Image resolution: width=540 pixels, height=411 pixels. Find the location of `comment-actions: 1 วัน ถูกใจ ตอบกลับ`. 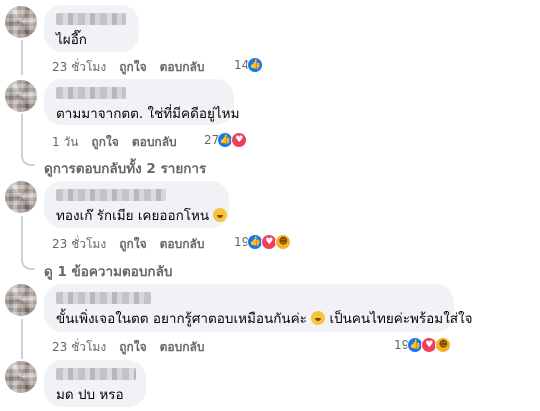

comment-actions: 1 วัน ถูกใจ ตอบกลับ is located at coordinates (114, 142).